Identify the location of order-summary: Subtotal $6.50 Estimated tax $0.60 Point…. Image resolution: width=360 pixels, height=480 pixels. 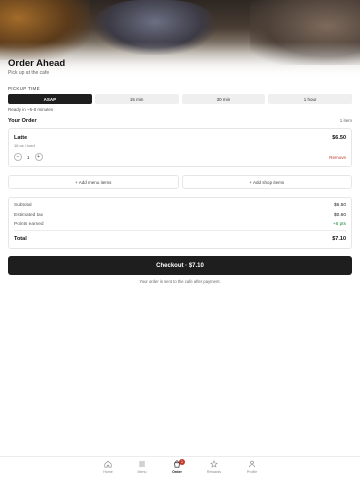
(180, 223).